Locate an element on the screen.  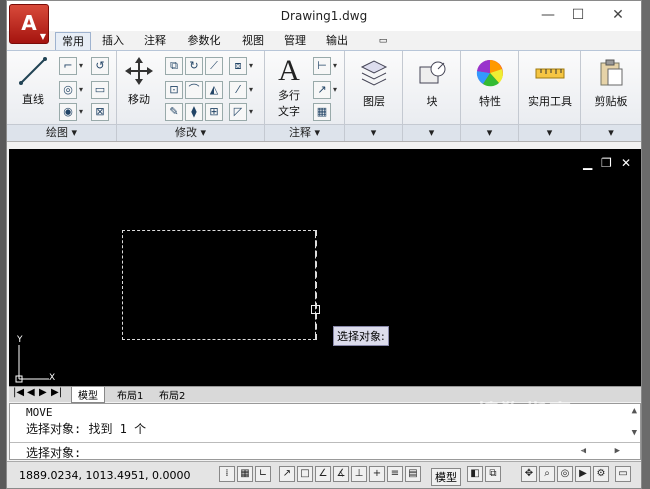
trim-icon: ⟋ is located at coordinates (214, 66).